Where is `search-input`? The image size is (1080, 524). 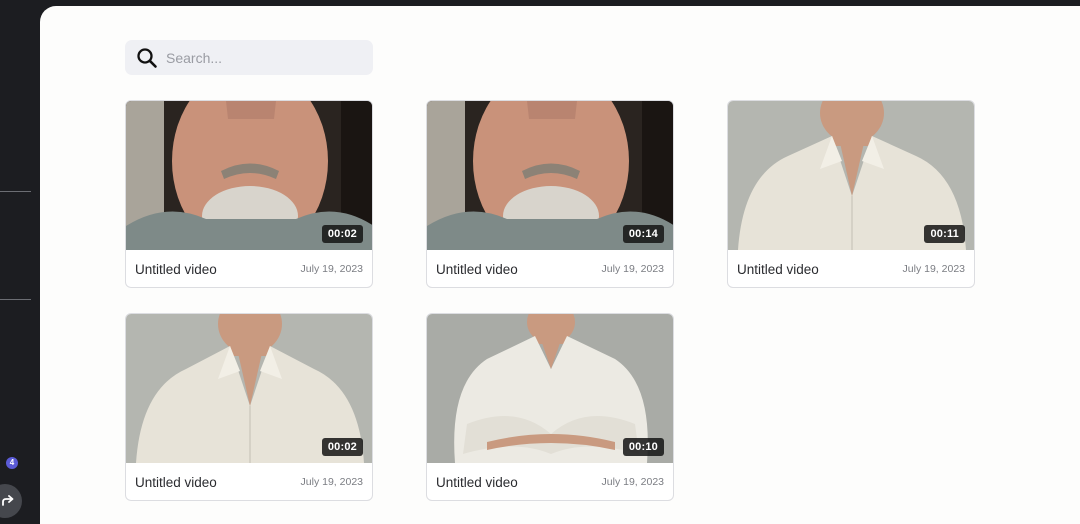 search-input is located at coordinates (261, 57).